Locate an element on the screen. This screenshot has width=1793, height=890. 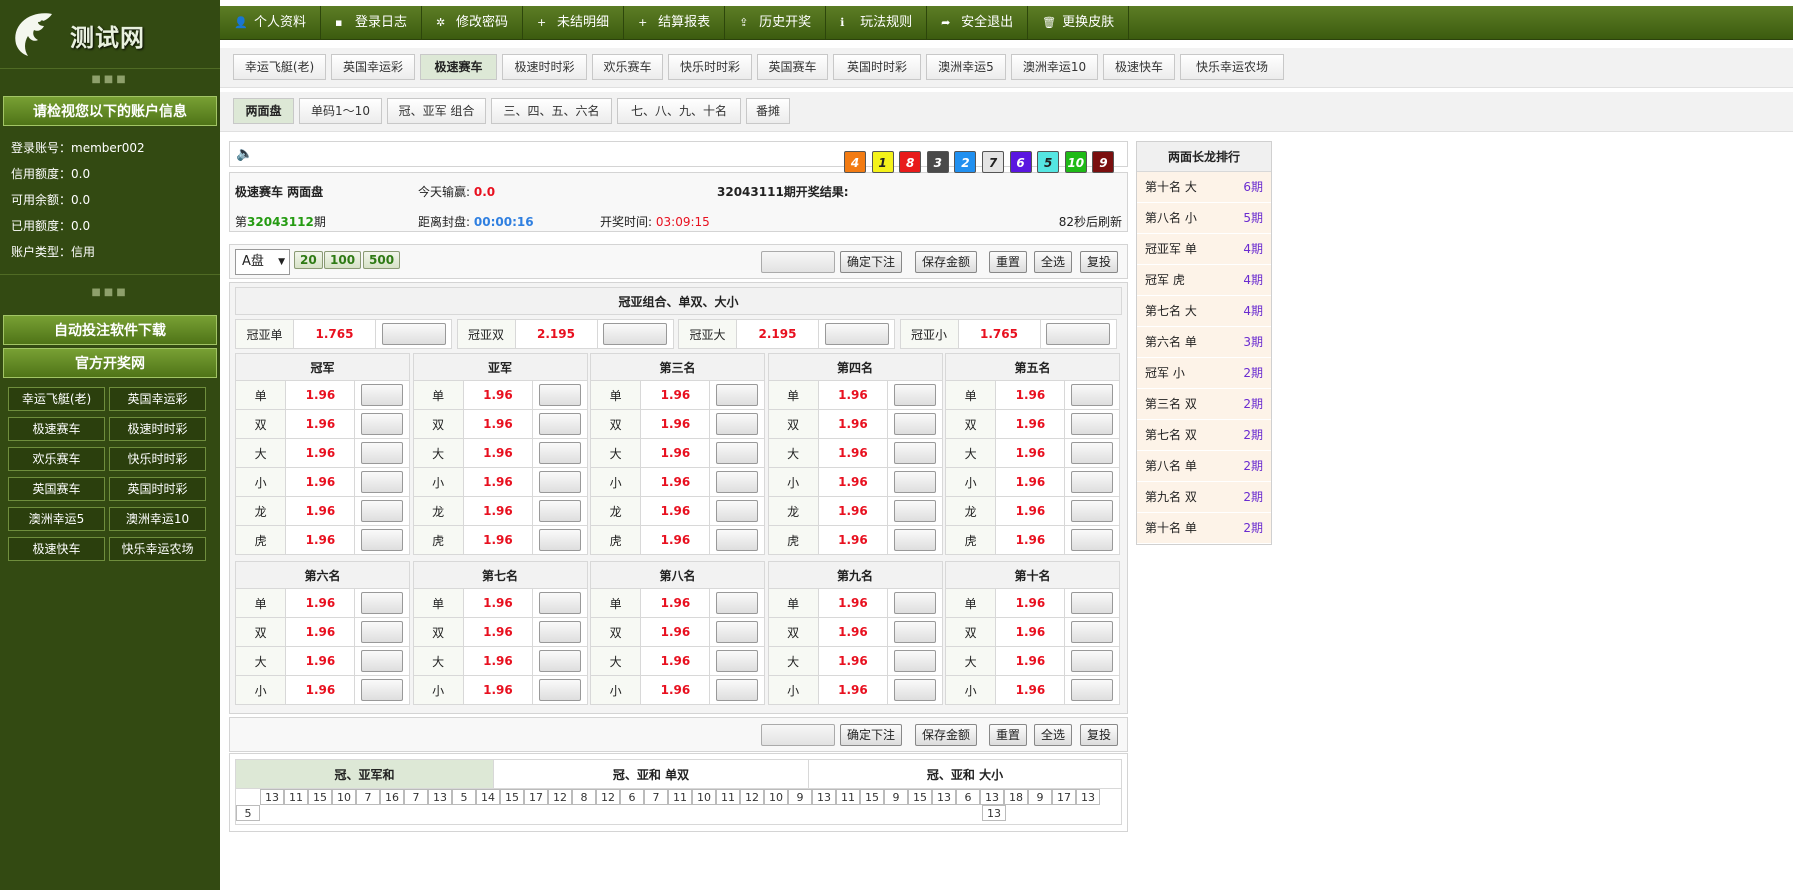
software-download-link: 自动投注软件下载 is located at coordinates (110, 330).